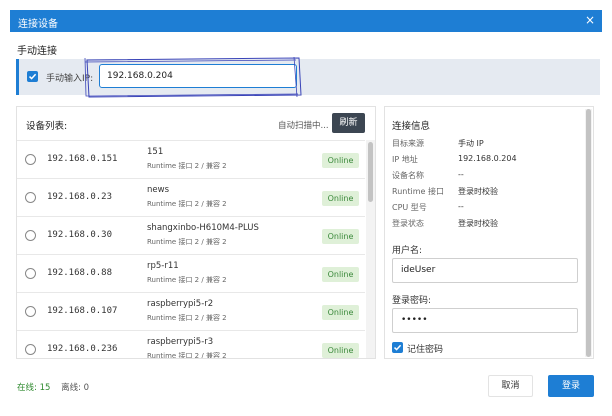 The width and height of the screenshot is (612, 416). Describe the element at coordinates (82, 159) in the screenshot. I see `device-ip: 192.168.0.151` at that location.